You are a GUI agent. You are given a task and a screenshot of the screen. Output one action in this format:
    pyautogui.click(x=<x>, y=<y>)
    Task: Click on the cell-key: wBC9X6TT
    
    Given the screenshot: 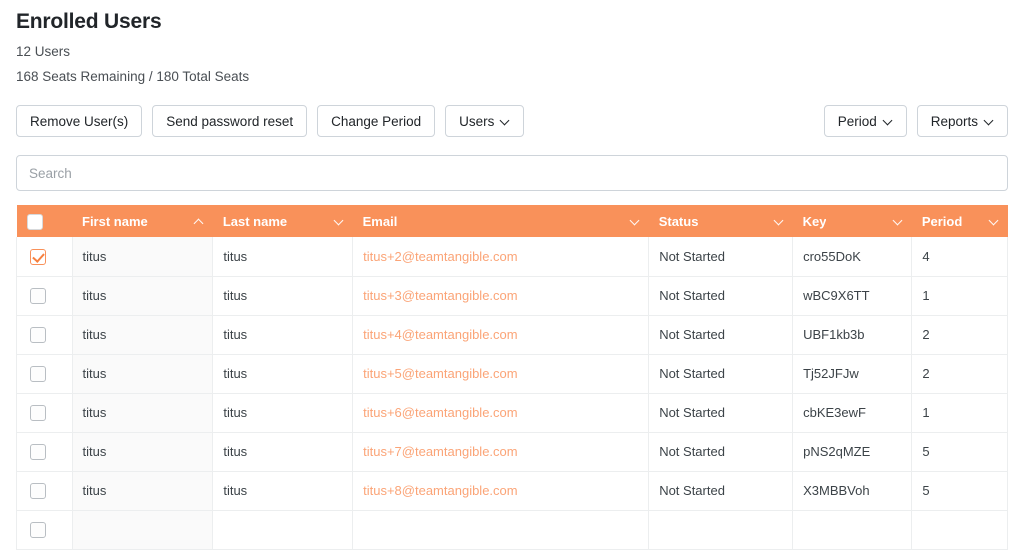 What is the action you would take?
    pyautogui.click(x=852, y=296)
    